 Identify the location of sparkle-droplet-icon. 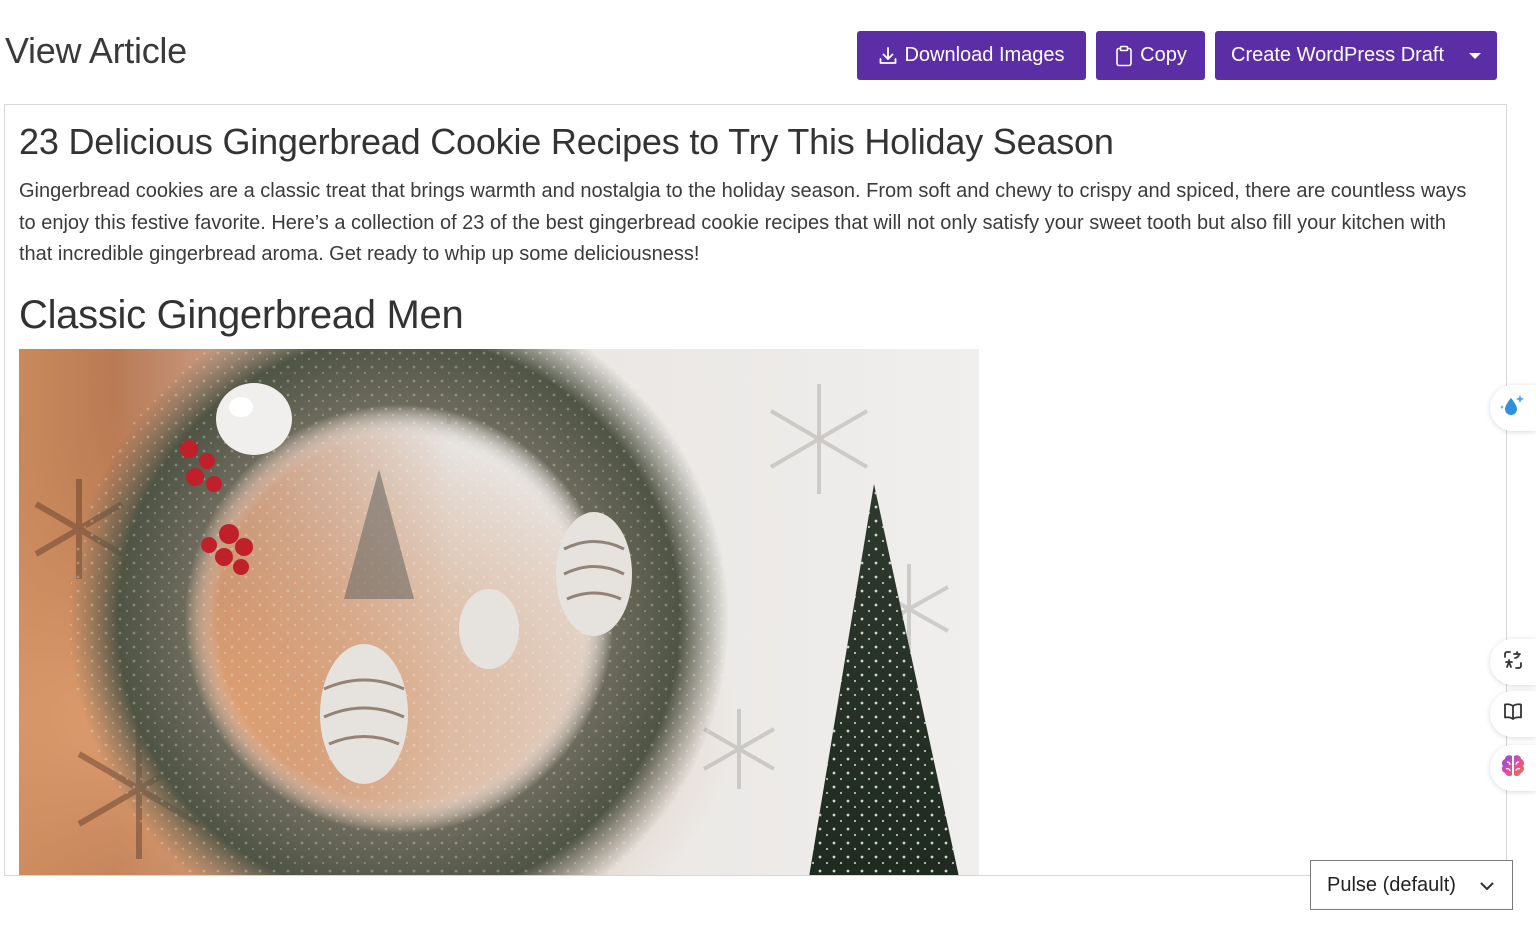
(1513, 408).